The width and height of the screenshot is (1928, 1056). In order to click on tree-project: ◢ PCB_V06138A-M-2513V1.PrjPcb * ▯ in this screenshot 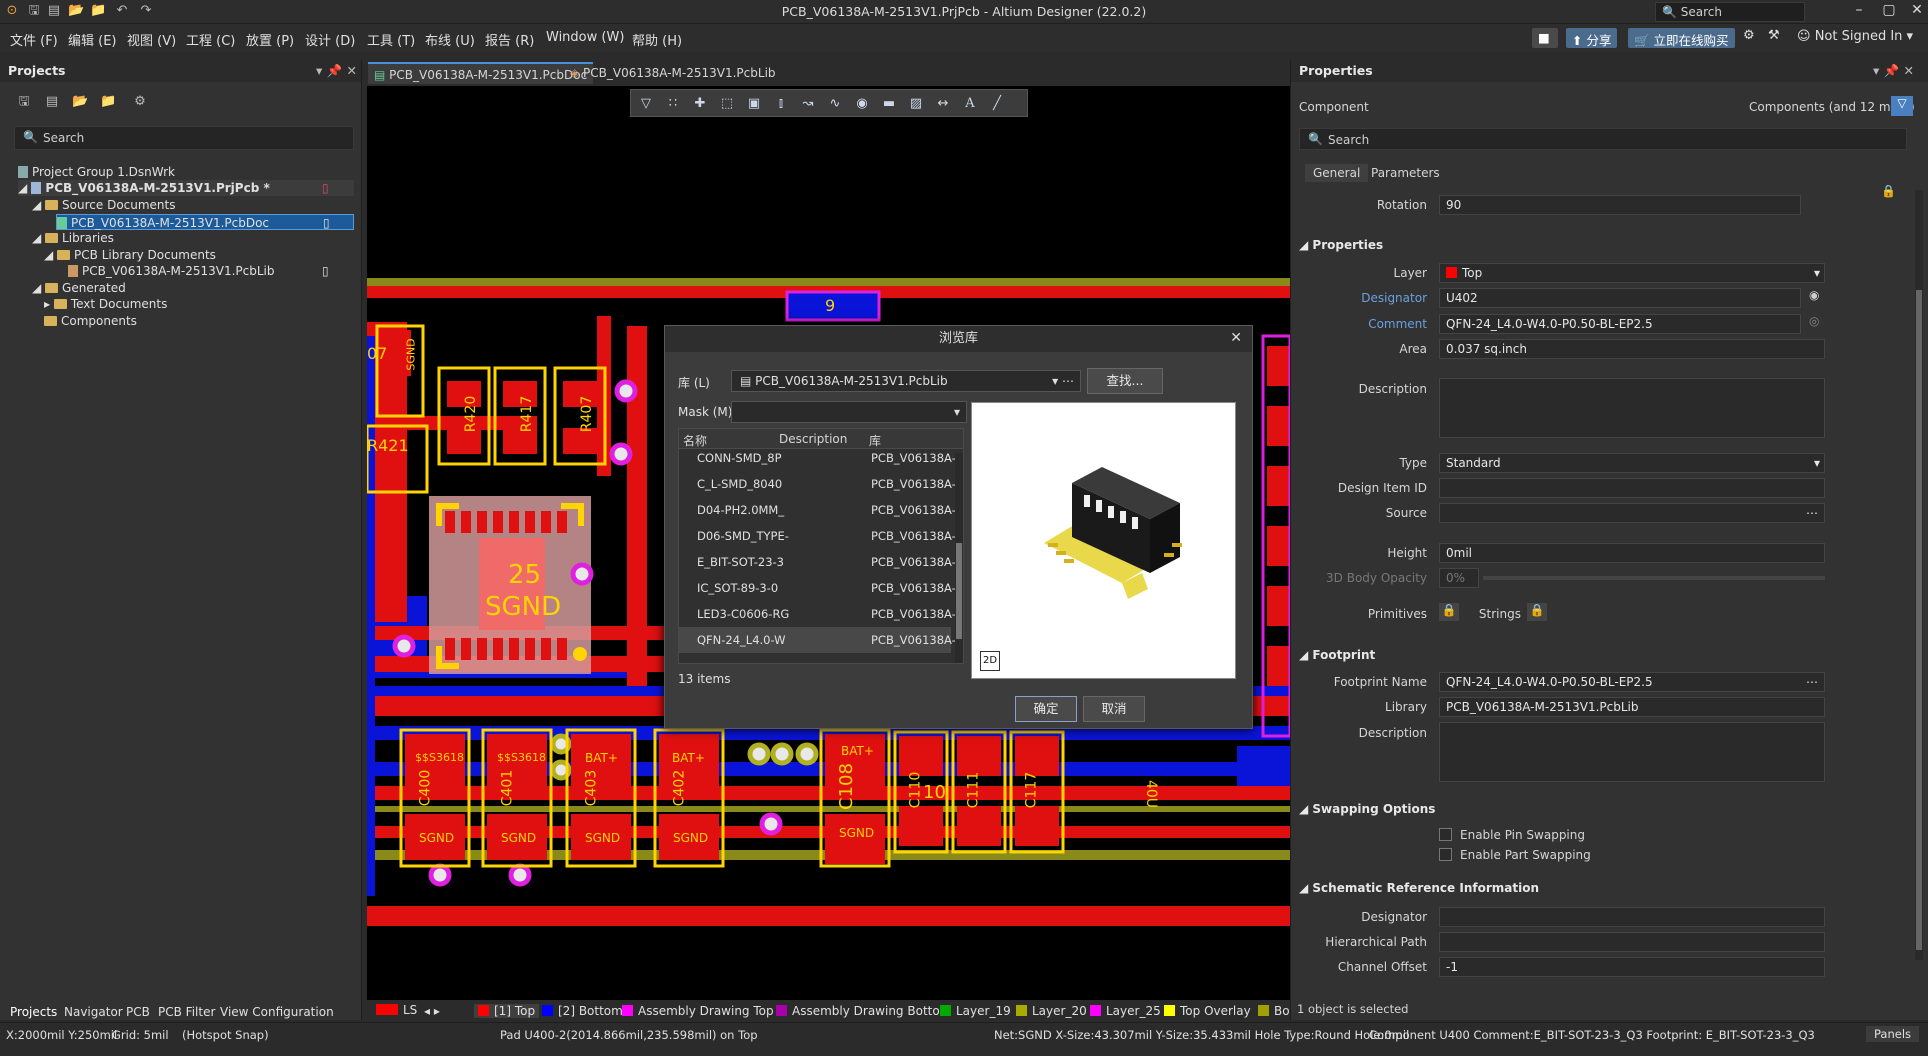, I will do `click(186, 188)`.